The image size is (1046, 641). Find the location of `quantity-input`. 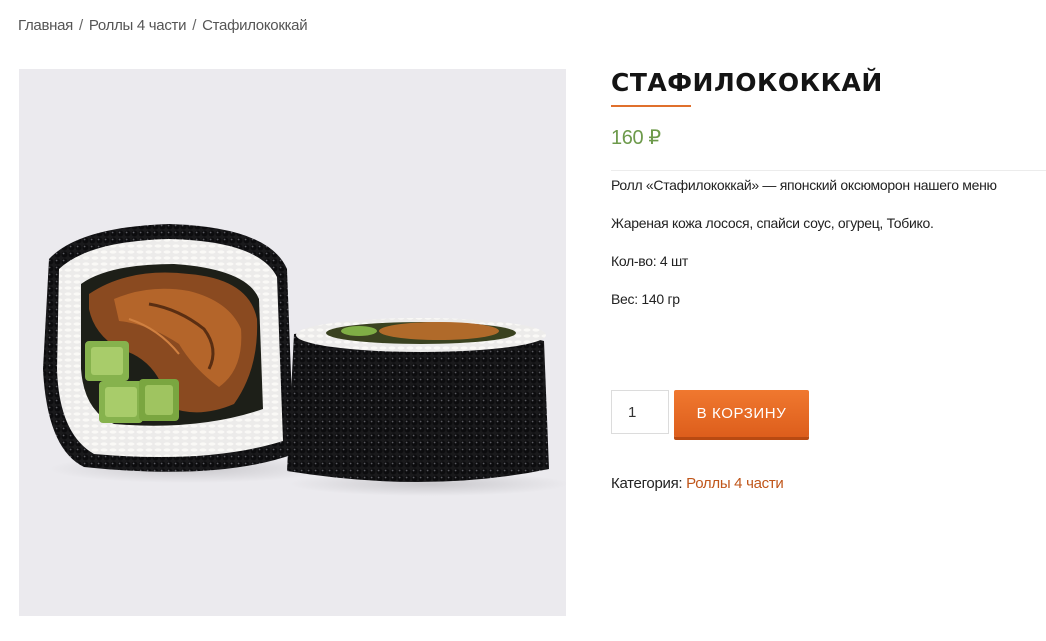

quantity-input is located at coordinates (640, 412).